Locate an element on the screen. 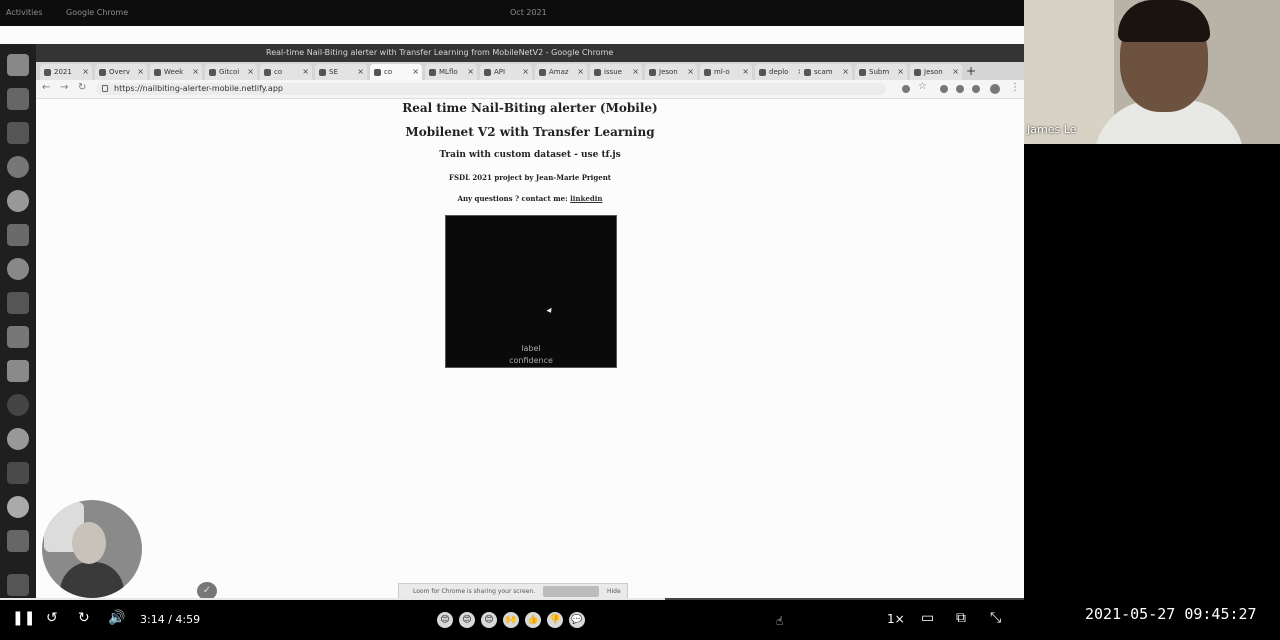  presenter-webcam-bubble is located at coordinates (92, 549).